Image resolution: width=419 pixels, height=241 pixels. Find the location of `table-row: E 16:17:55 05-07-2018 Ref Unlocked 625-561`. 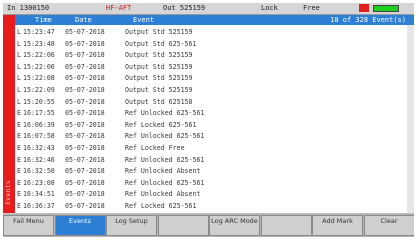

table-row: E 16:17:55 05-07-2018 Ref Unlocked 625-561 is located at coordinates (214, 114).